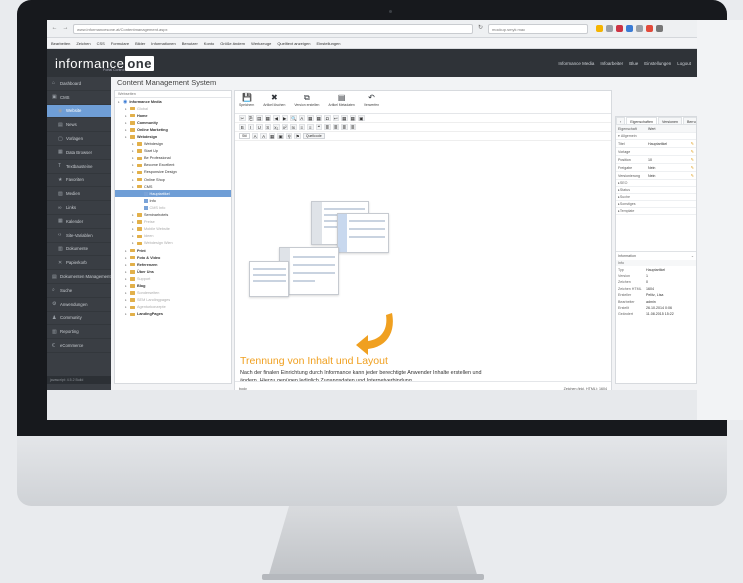 The height and width of the screenshot is (583, 743). Describe the element at coordinates (79, 250) in the screenshot. I see `nav-item: ▥ Dokumente` at that location.